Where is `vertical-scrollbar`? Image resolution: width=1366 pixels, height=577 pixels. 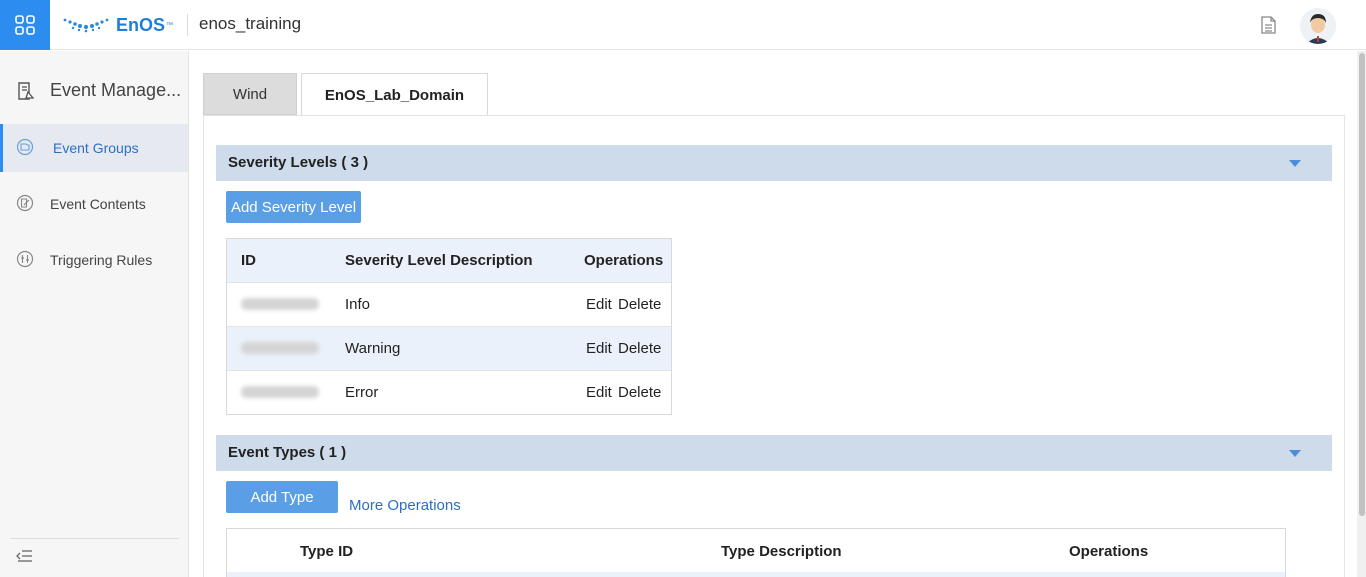
vertical-scrollbar is located at coordinates (1361, 314).